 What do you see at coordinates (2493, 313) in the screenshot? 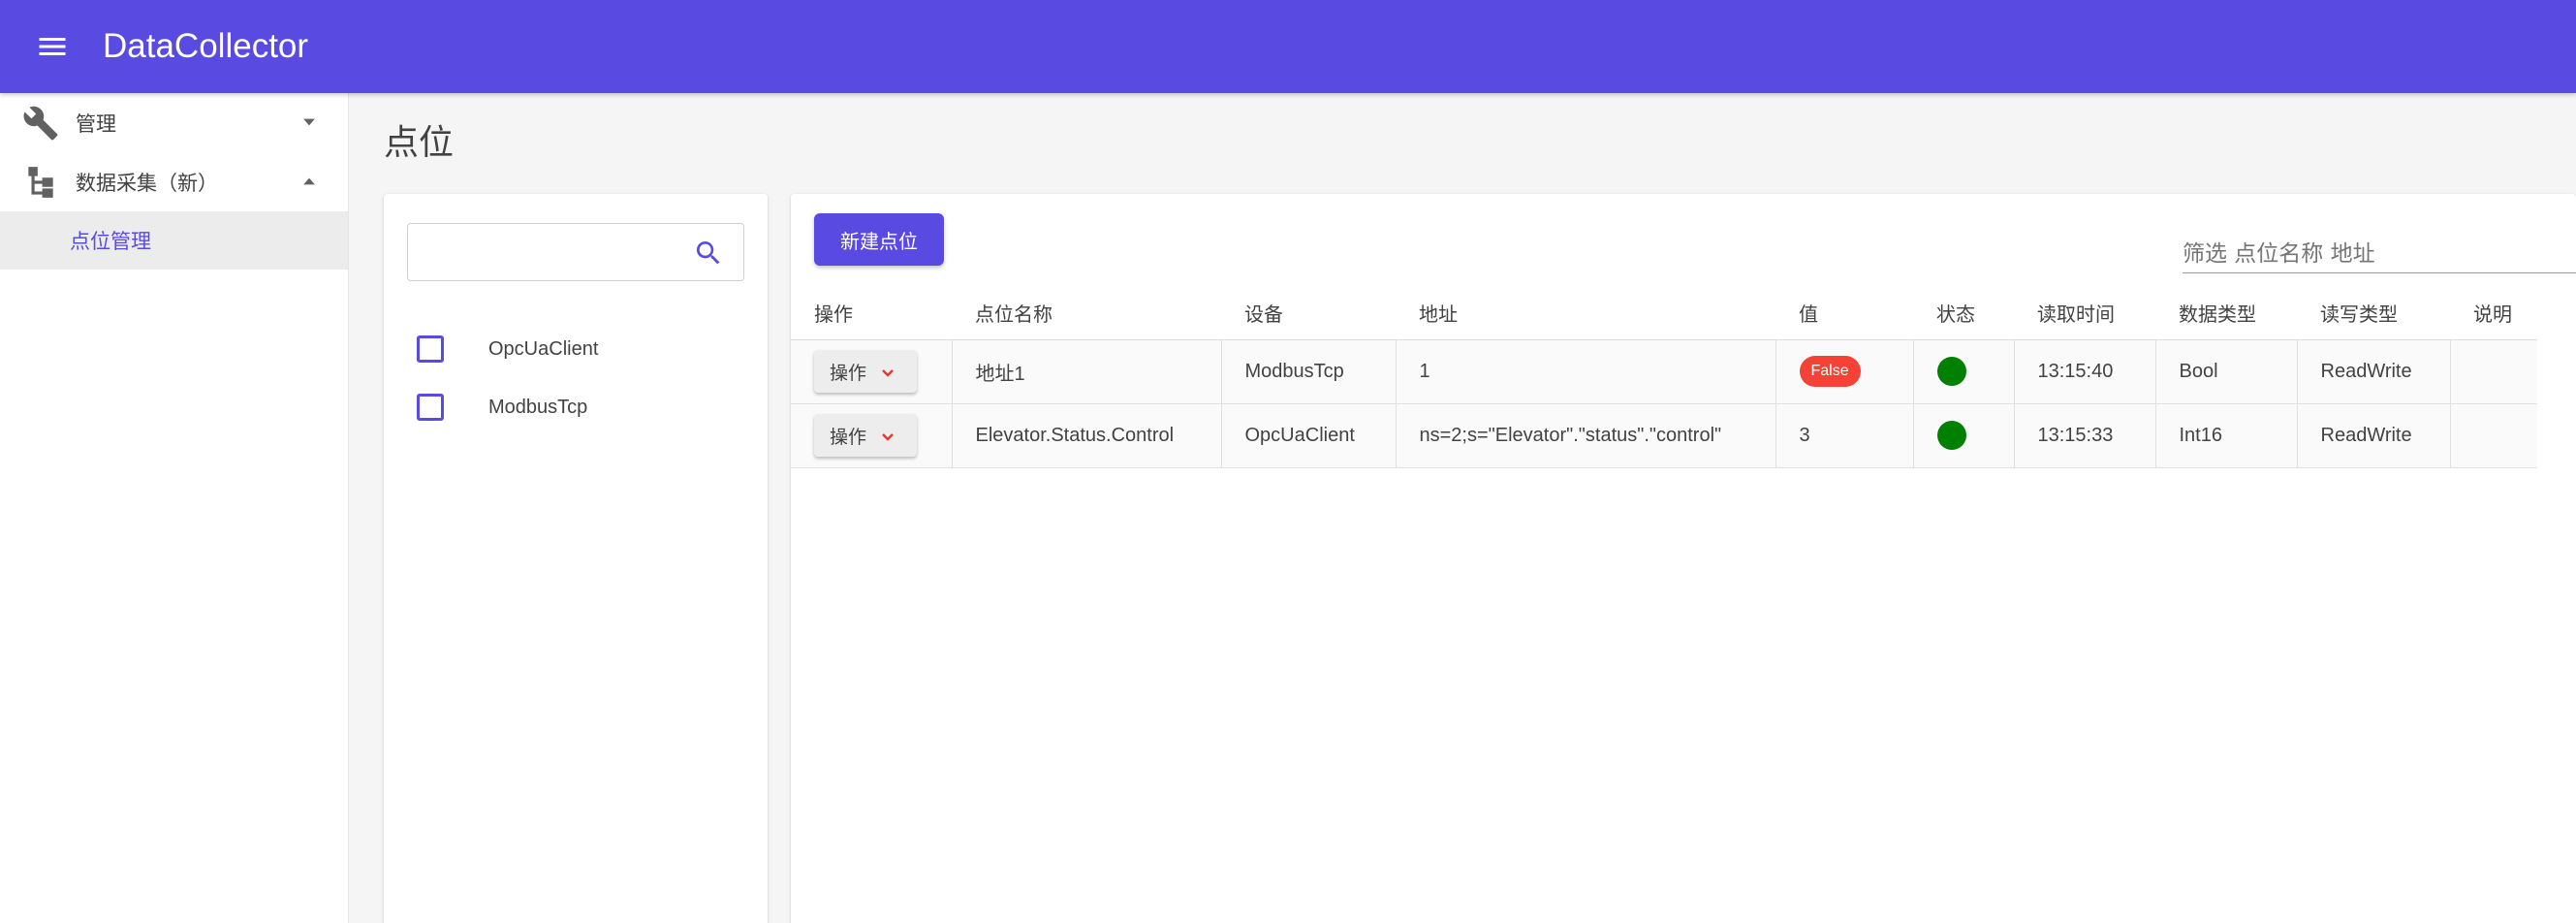
I see `column-header: 说明` at bounding box center [2493, 313].